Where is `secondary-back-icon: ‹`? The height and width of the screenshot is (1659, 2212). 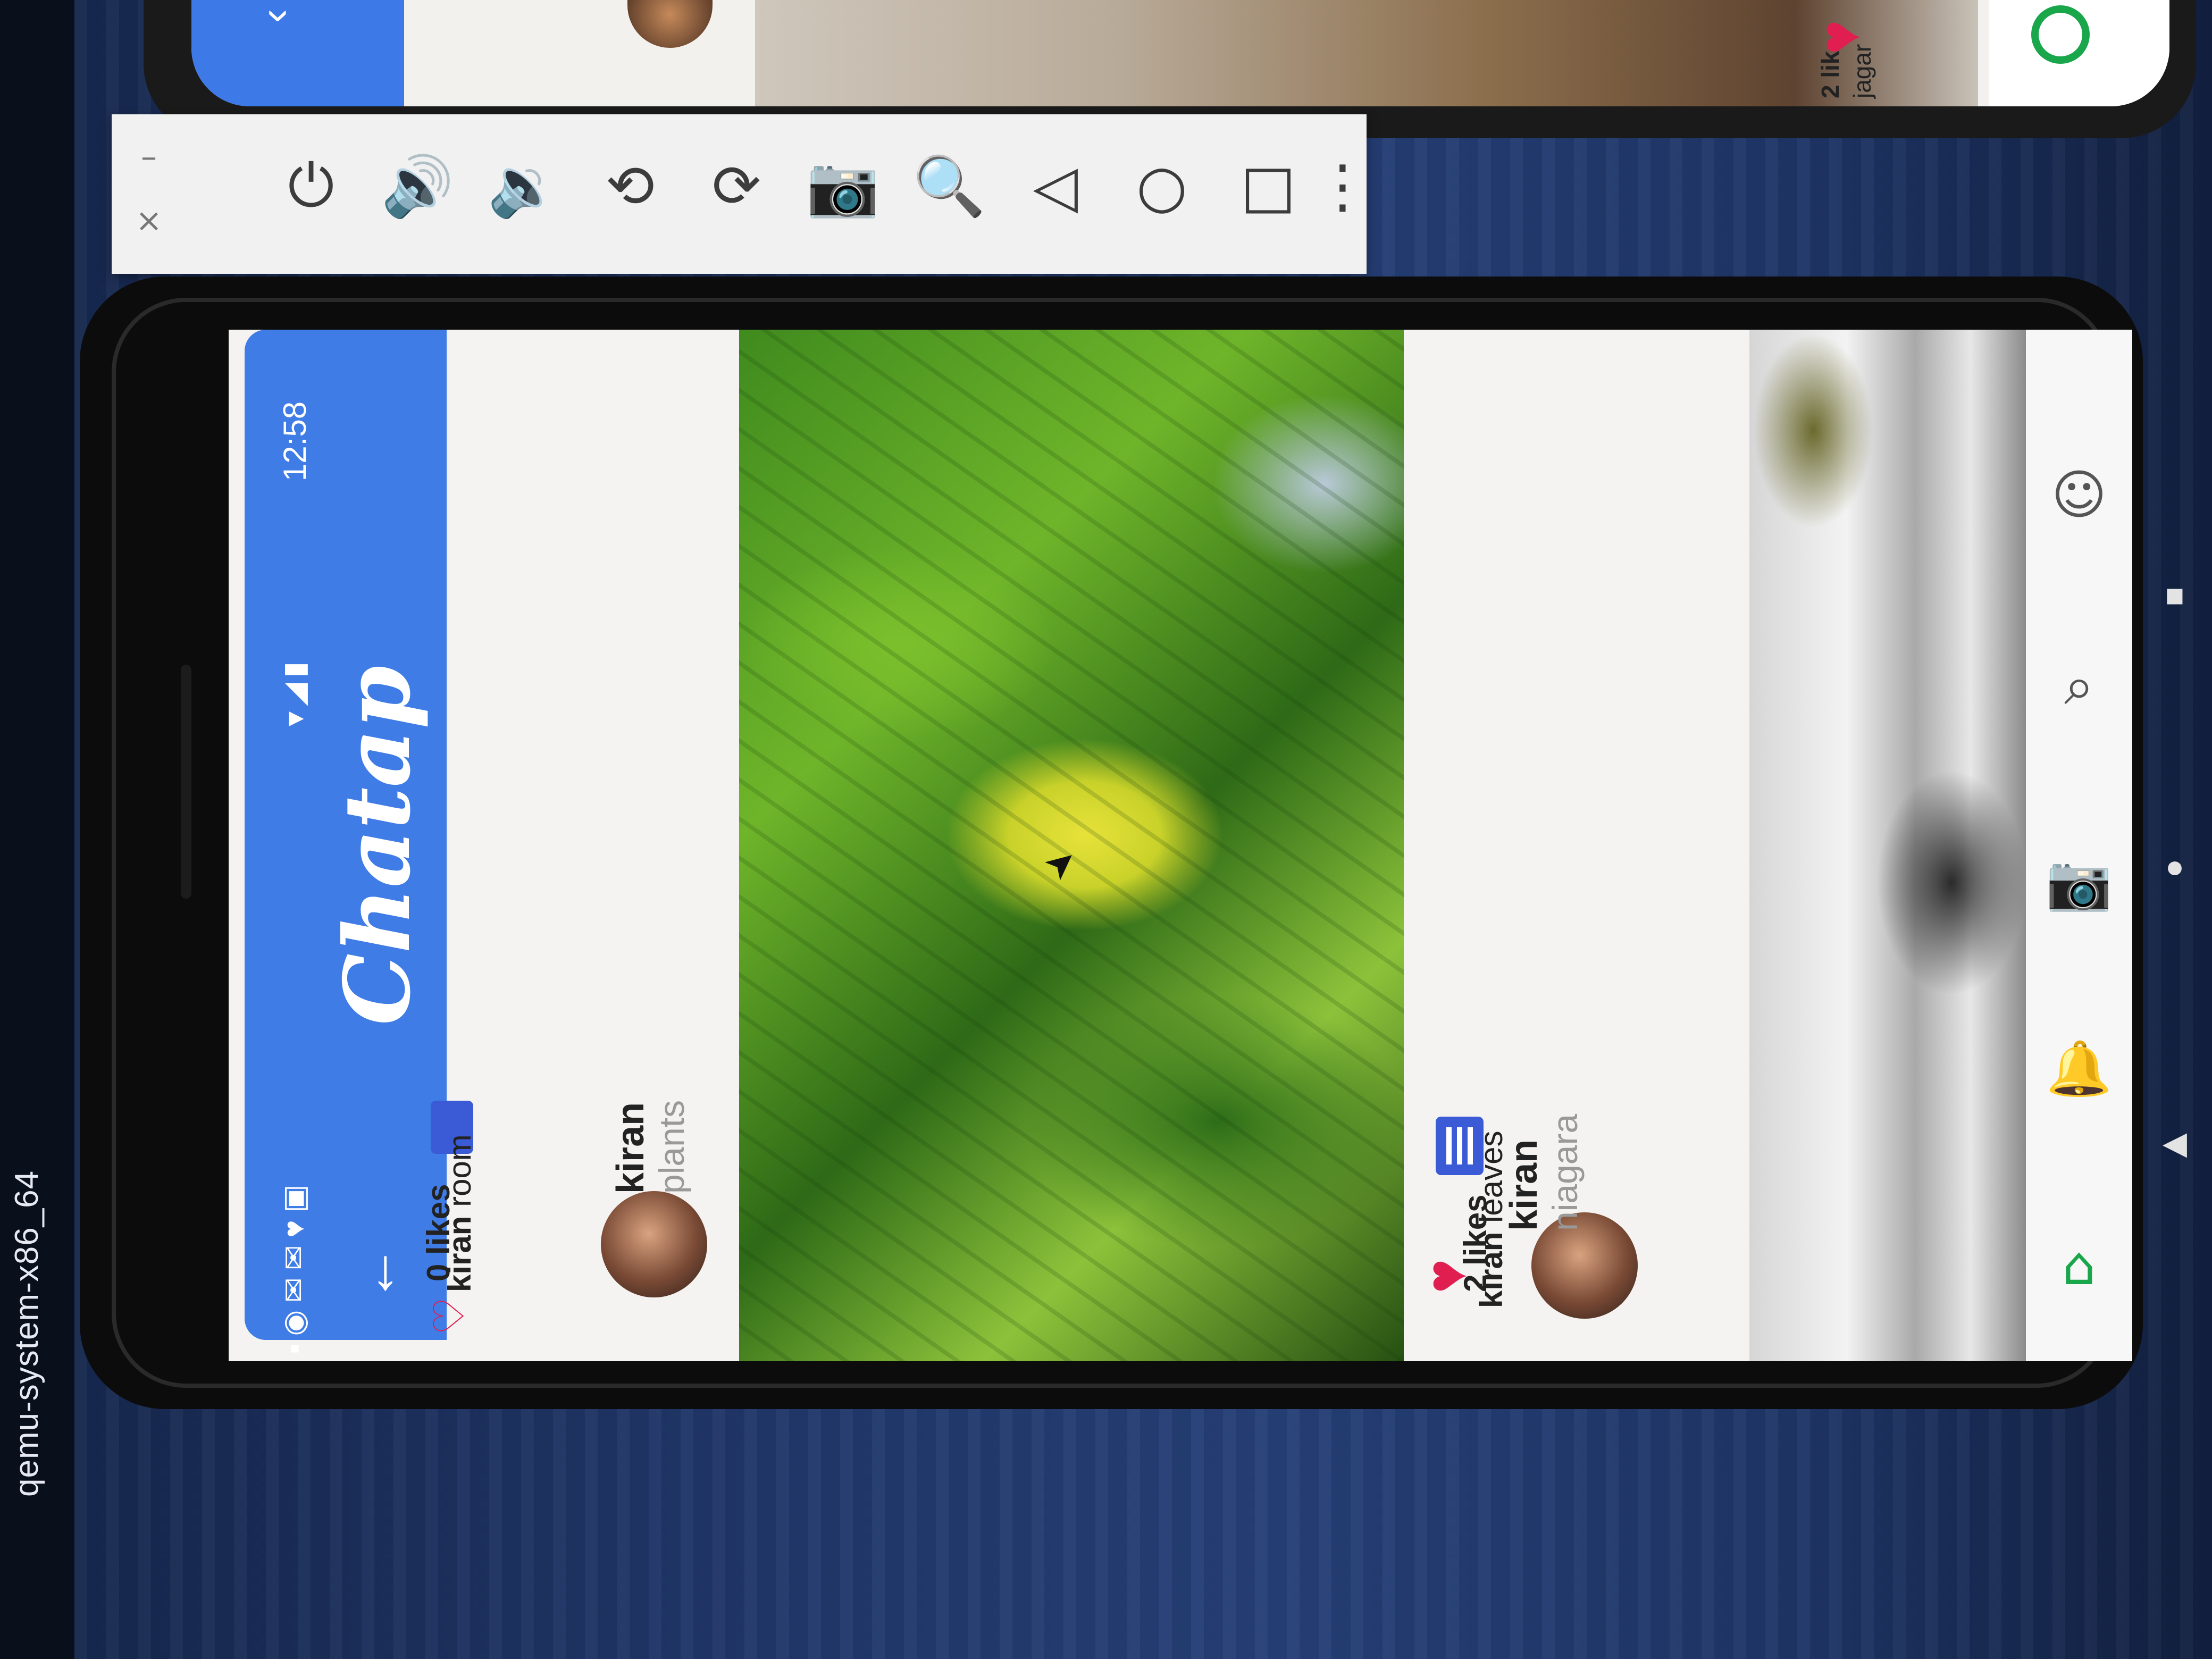 secondary-back-icon: ‹ is located at coordinates (274, 21).